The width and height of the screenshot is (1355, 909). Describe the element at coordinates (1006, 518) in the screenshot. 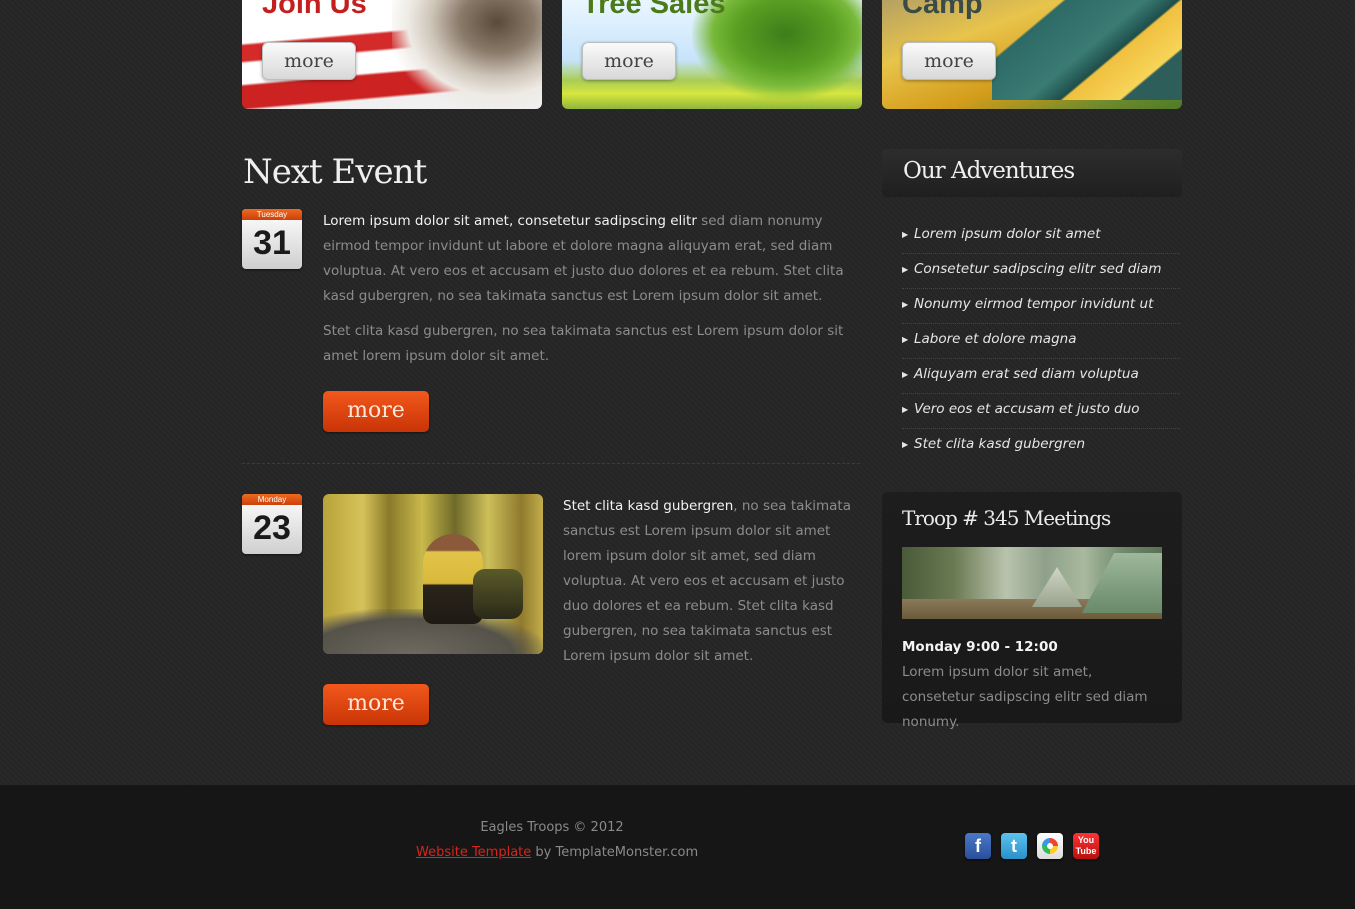

I see `section-title-meetings: Troop # 345 Meetings` at that location.